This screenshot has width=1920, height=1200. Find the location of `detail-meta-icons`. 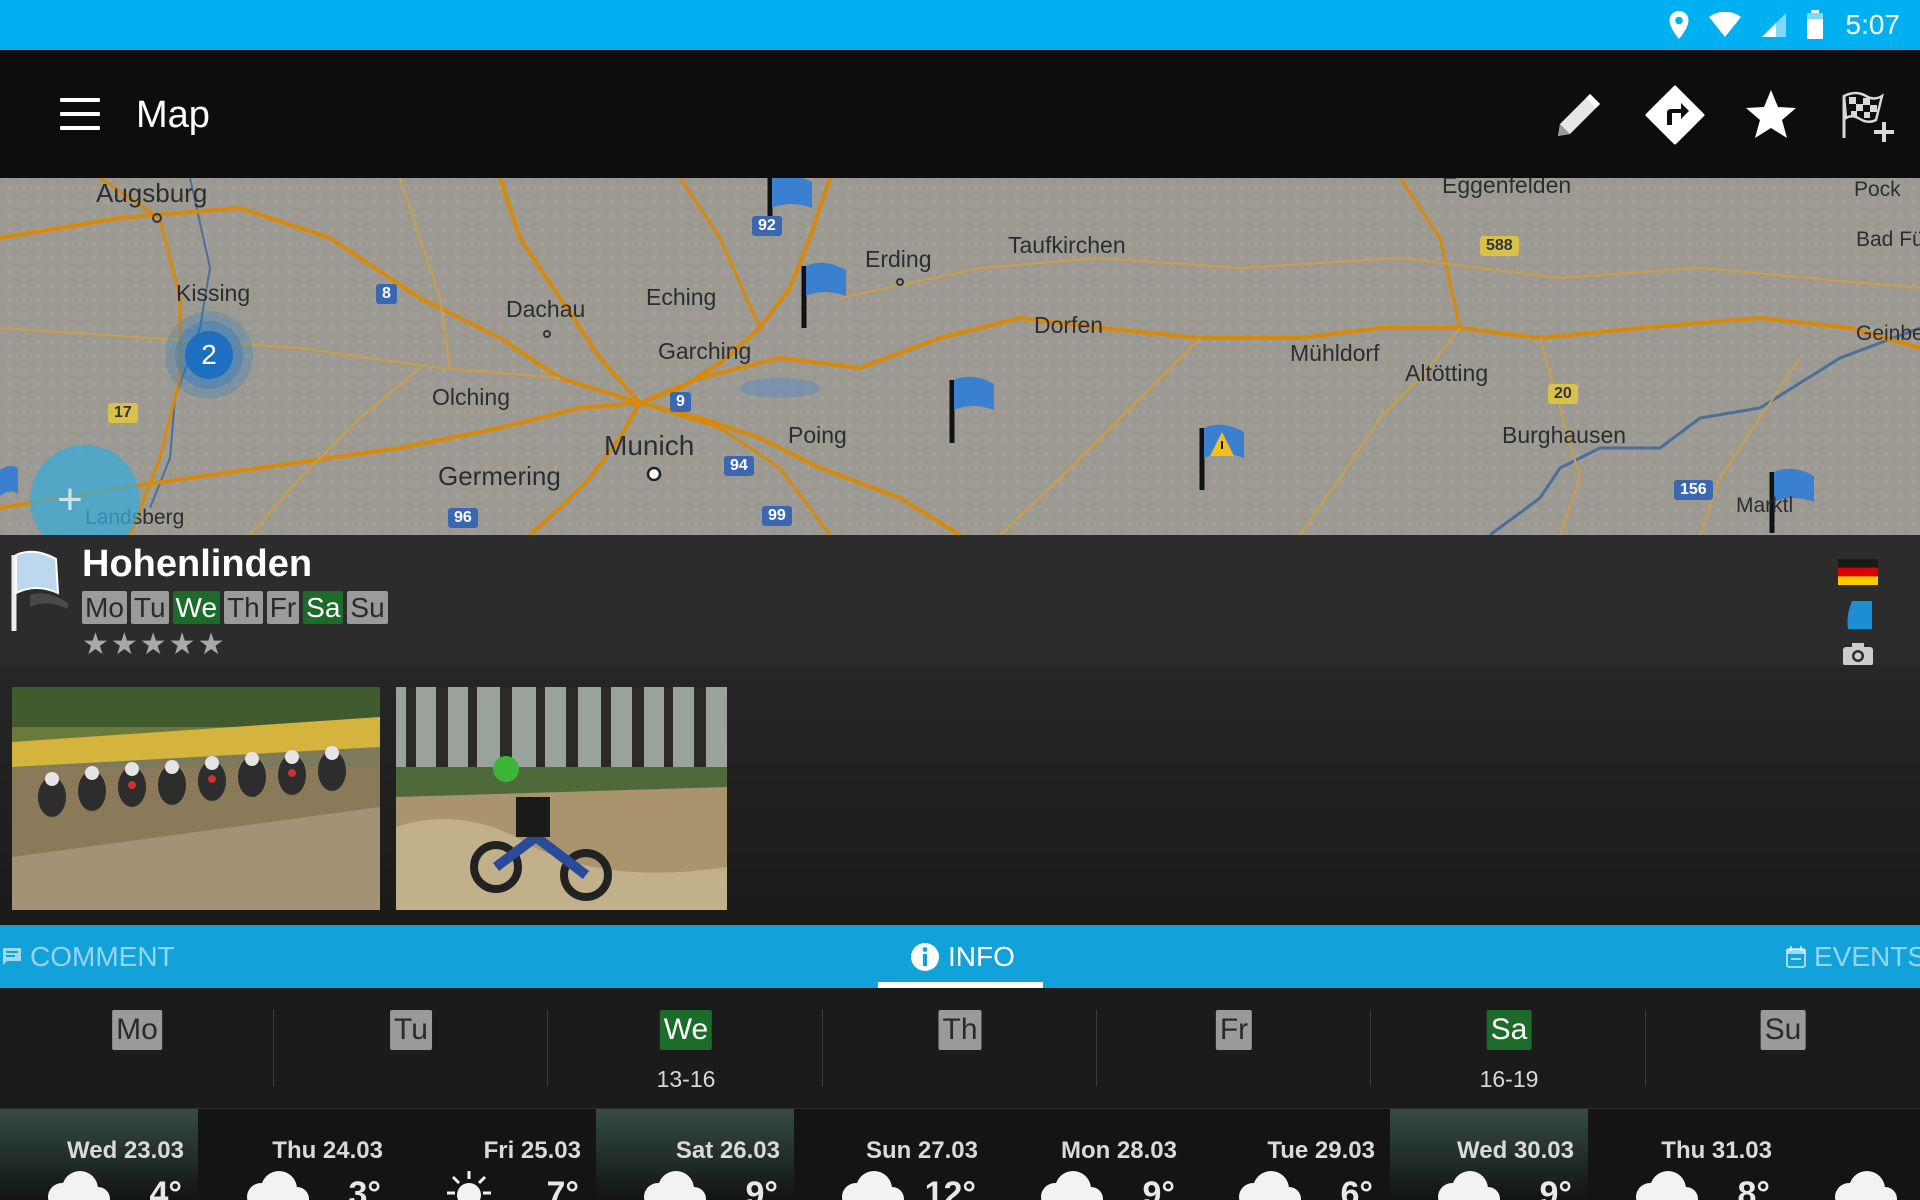

detail-meta-icons is located at coordinates (1858, 605).